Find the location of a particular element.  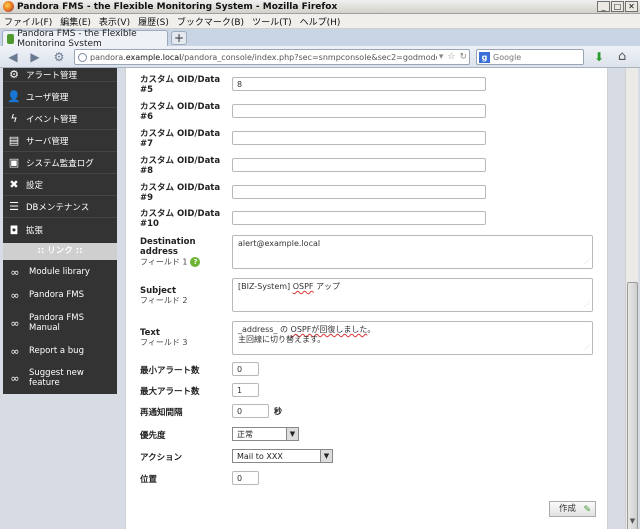

subject-value-tail: アップ is located at coordinates (327, 286).